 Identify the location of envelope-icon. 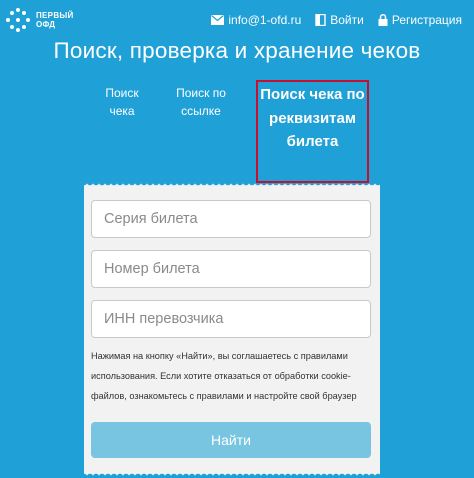
(218, 20).